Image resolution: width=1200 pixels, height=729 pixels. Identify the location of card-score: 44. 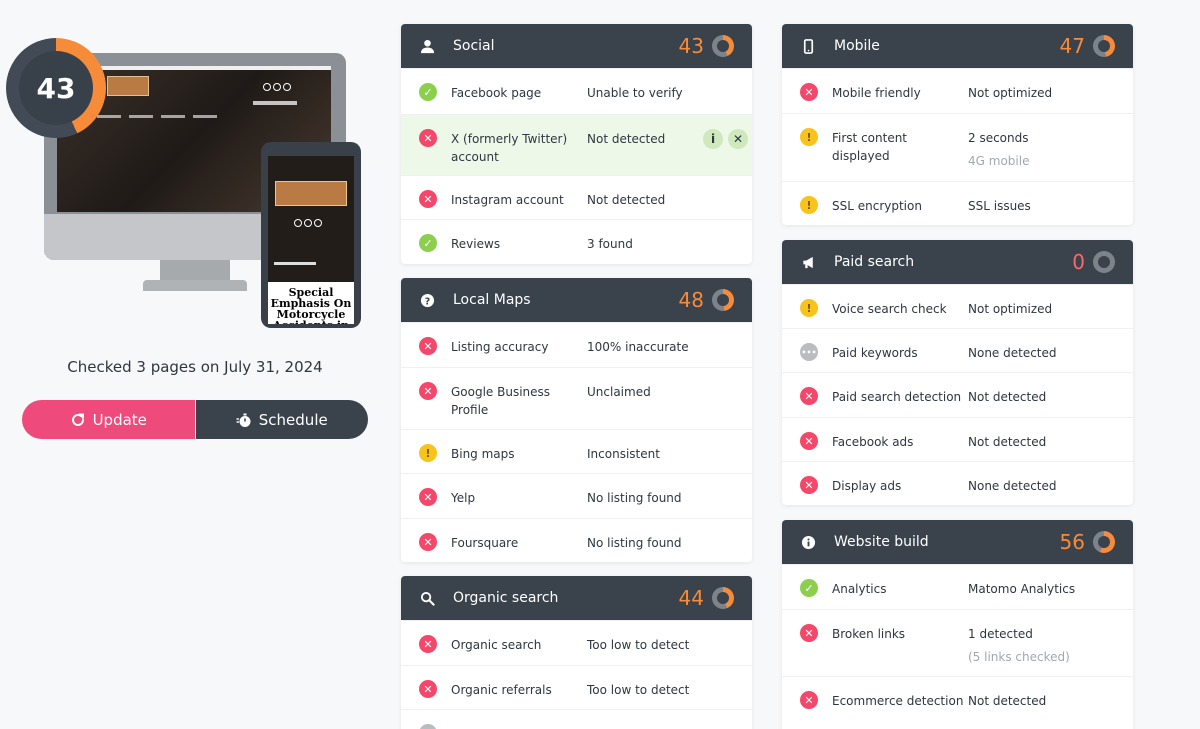
(691, 598).